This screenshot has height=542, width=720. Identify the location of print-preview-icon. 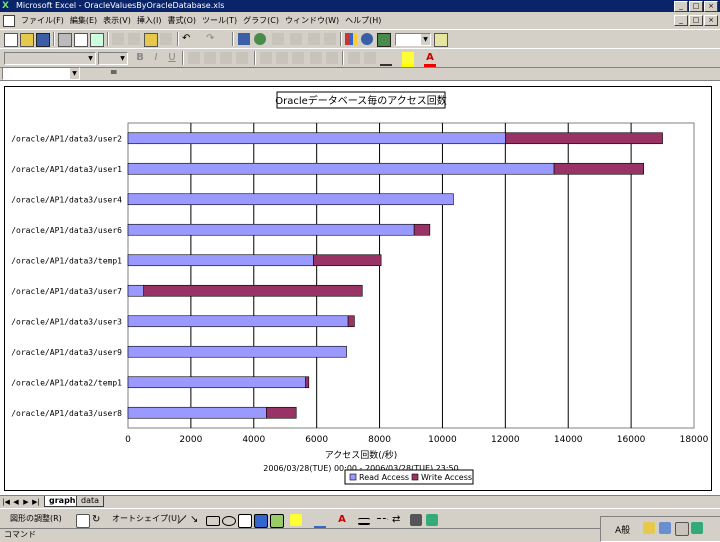
(81, 40).